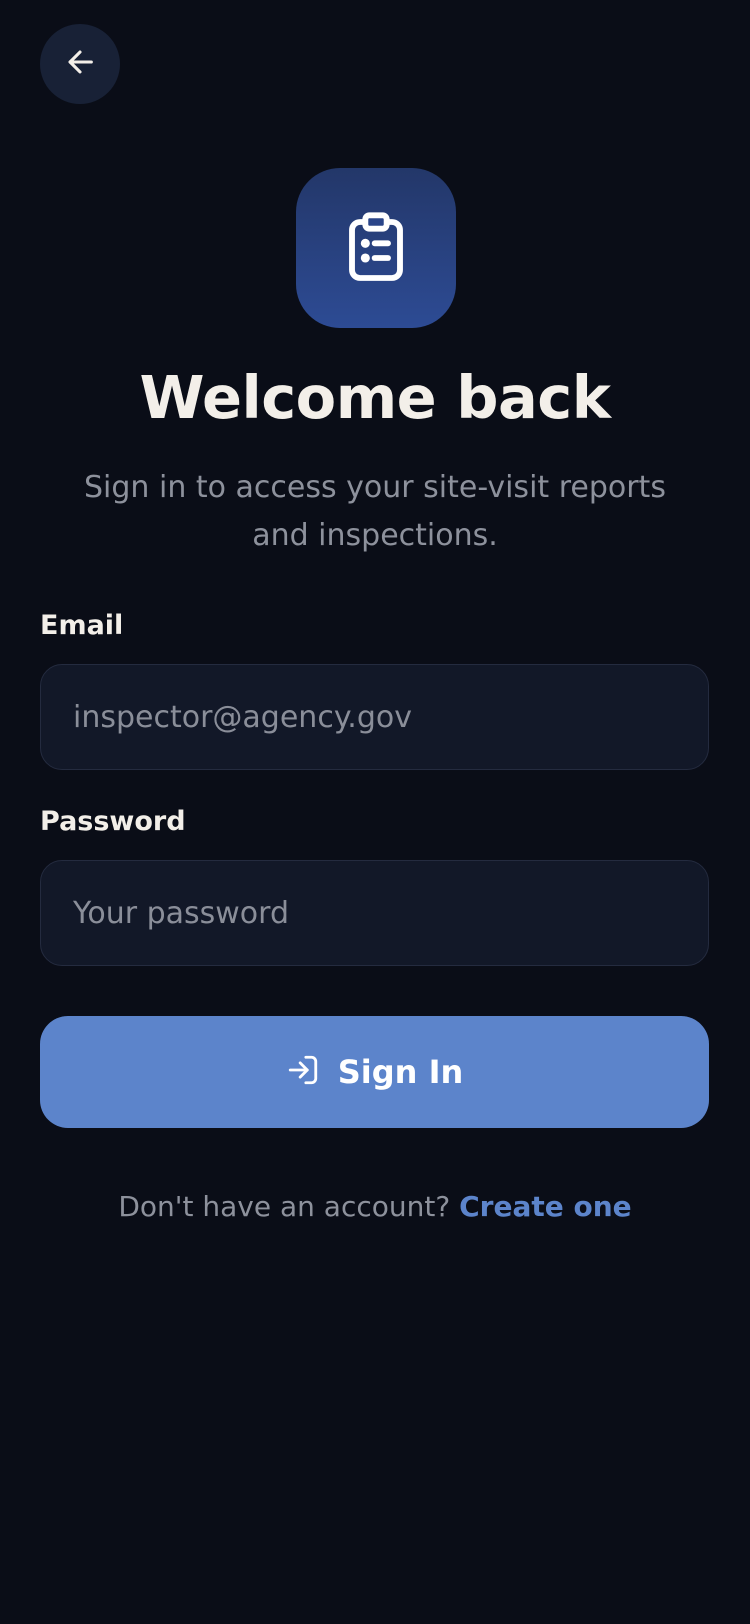 The width and height of the screenshot is (750, 1624). Describe the element at coordinates (113, 821) in the screenshot. I see `password-label: Password` at that location.